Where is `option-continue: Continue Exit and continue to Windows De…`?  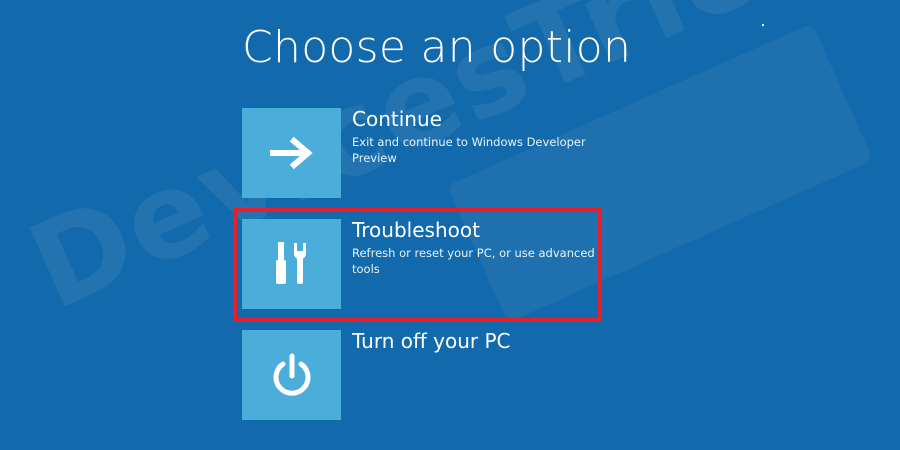 option-continue: Continue Exit and continue to Windows De… is located at coordinates (472, 152).